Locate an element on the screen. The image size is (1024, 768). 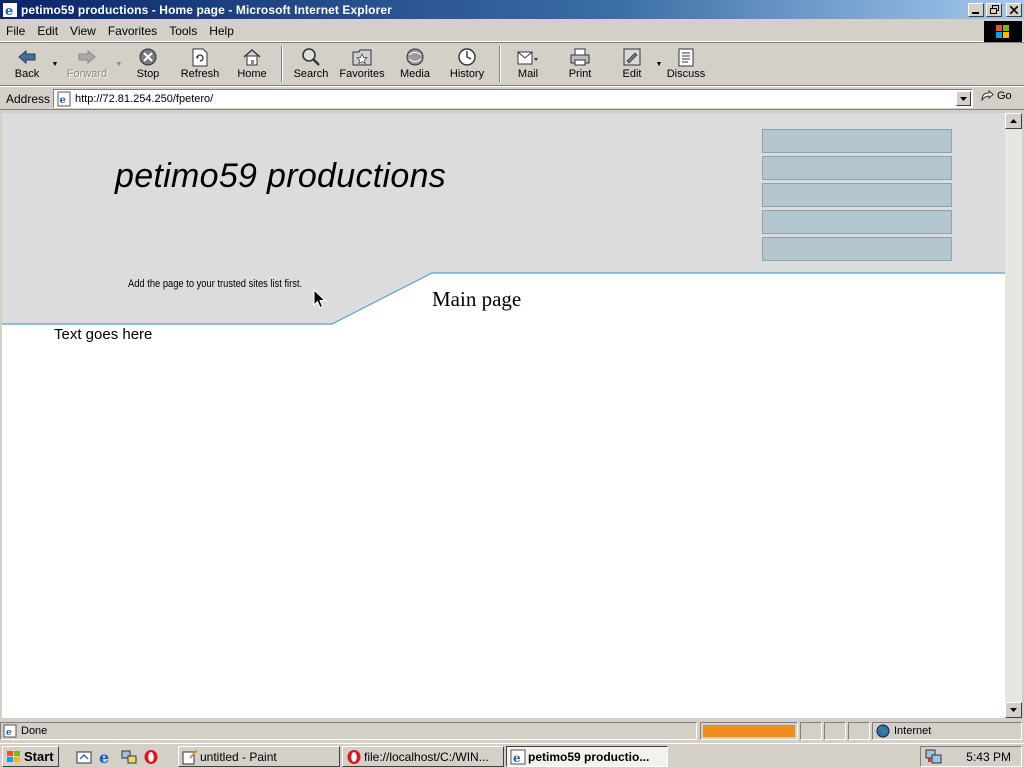
edit-icon is located at coordinates (632, 57).